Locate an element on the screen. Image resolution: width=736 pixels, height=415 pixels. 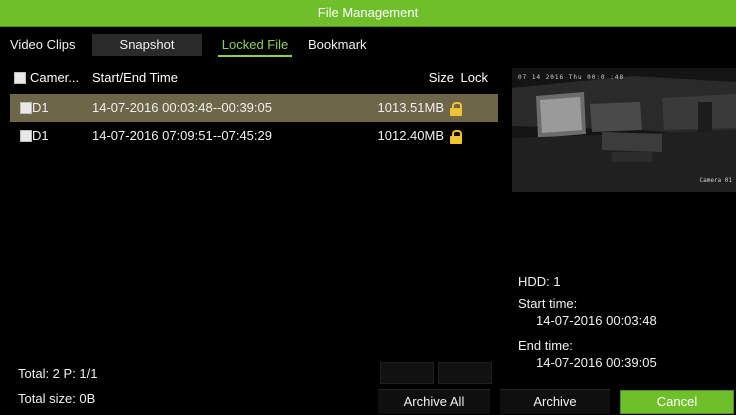
row-time: 14-07-2016 07:09:51--07:45:29 is located at coordinates (182, 135).